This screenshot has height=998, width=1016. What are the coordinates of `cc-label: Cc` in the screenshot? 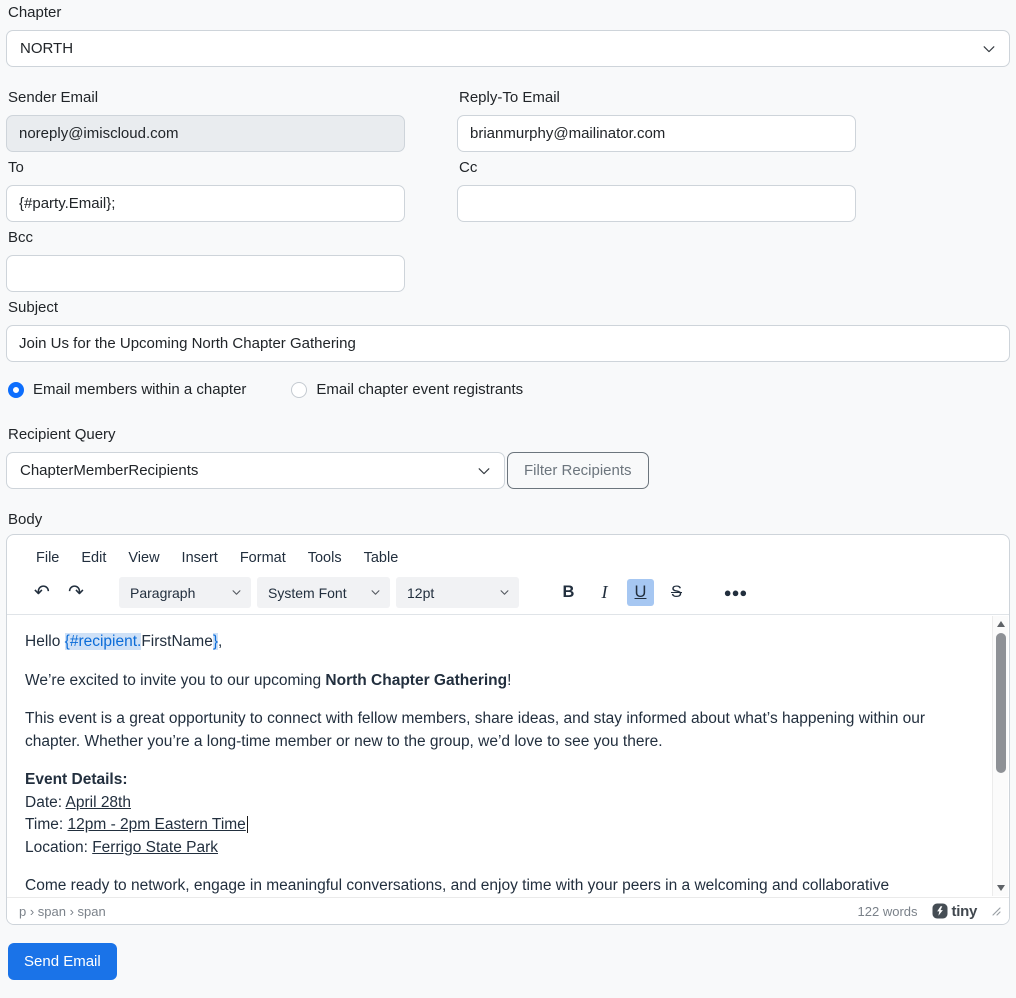 It's located at (468, 167).